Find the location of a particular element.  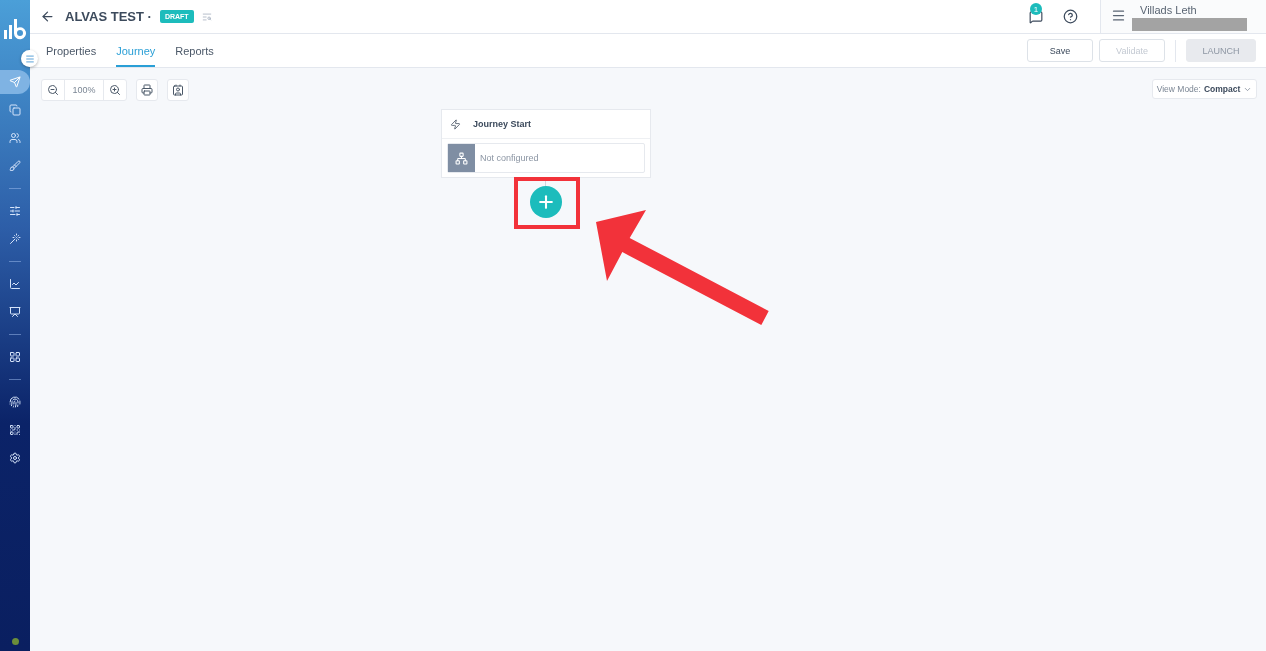

journey-start-card: Journey Start Not configured is located at coordinates (546, 143).